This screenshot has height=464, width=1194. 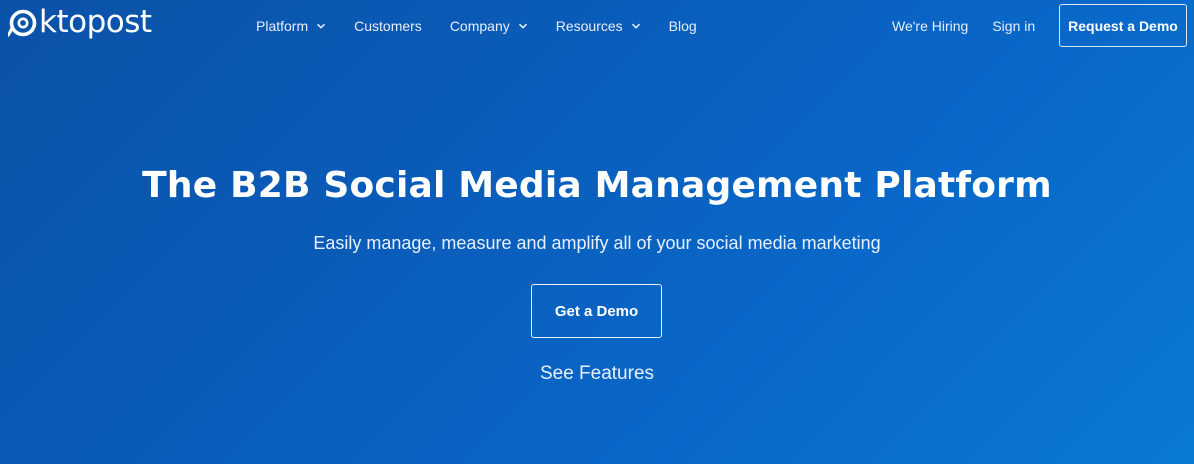 I want to click on nav-item-label: Customers, so click(x=388, y=26).